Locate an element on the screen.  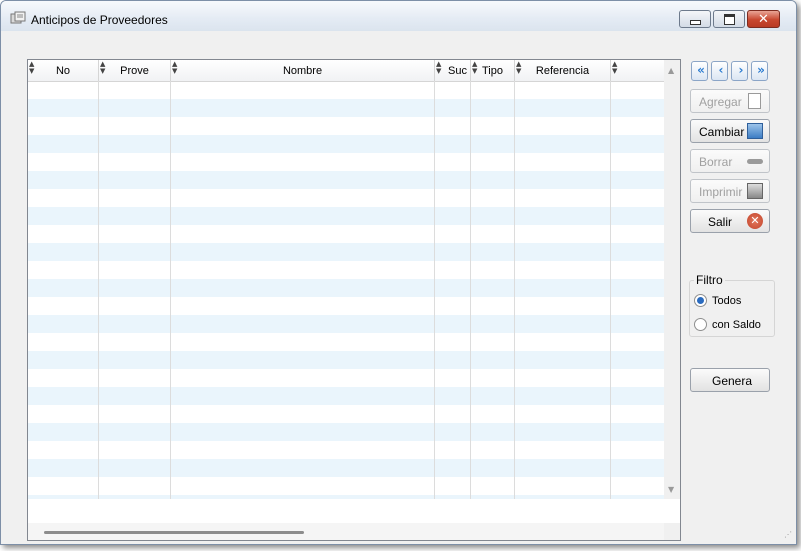
minus-icon is located at coordinates (755, 161).